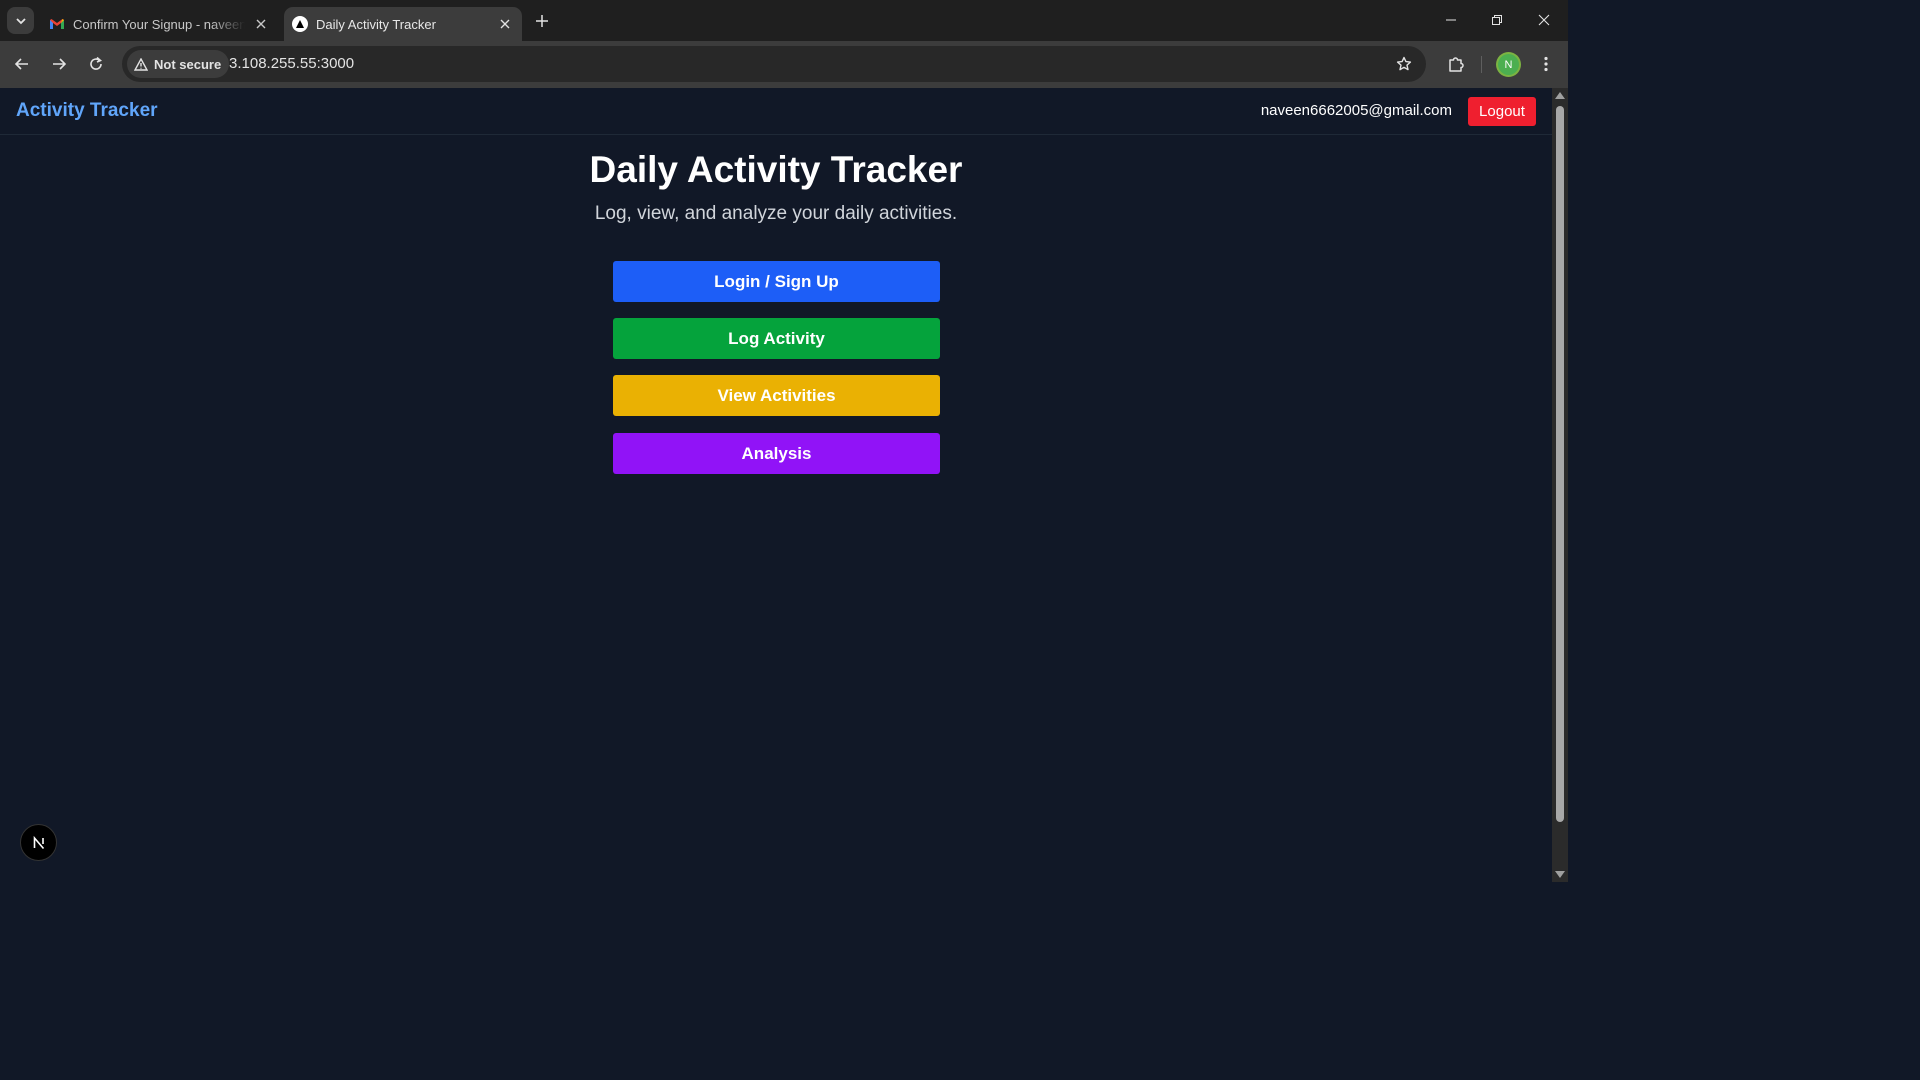 The height and width of the screenshot is (1080, 1920). Describe the element at coordinates (776, 169) in the screenshot. I see `page-title: Daily Activity Tracker` at that location.